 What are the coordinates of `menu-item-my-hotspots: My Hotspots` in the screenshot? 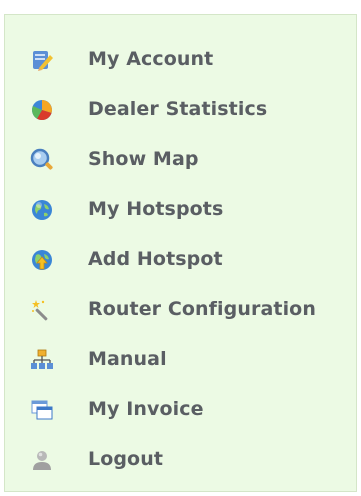 It's located at (180, 210).